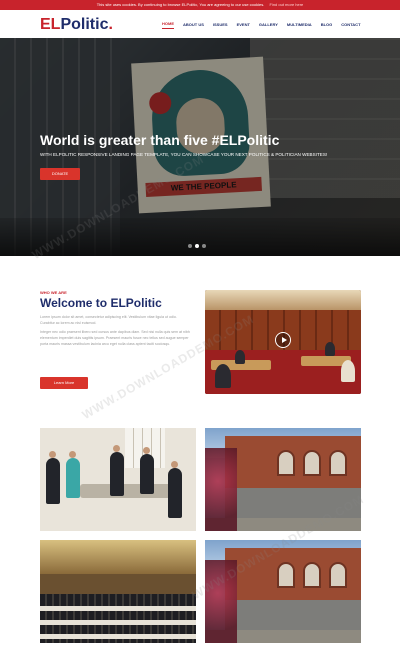 This screenshot has height=670, width=400. Describe the element at coordinates (160, 140) in the screenshot. I see `hero-title: World is greater than five #ELPolitic` at that location.